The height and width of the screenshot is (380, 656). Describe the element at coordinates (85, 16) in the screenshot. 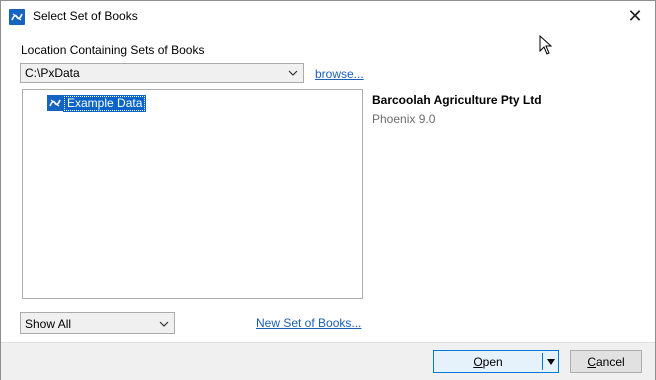

I see `window-title: Select Set of Books` at that location.